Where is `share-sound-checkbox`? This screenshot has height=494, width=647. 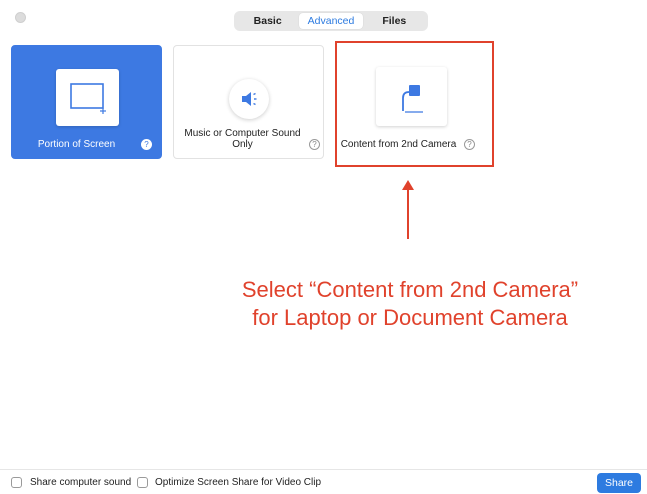 share-sound-checkbox is located at coordinates (16, 482).